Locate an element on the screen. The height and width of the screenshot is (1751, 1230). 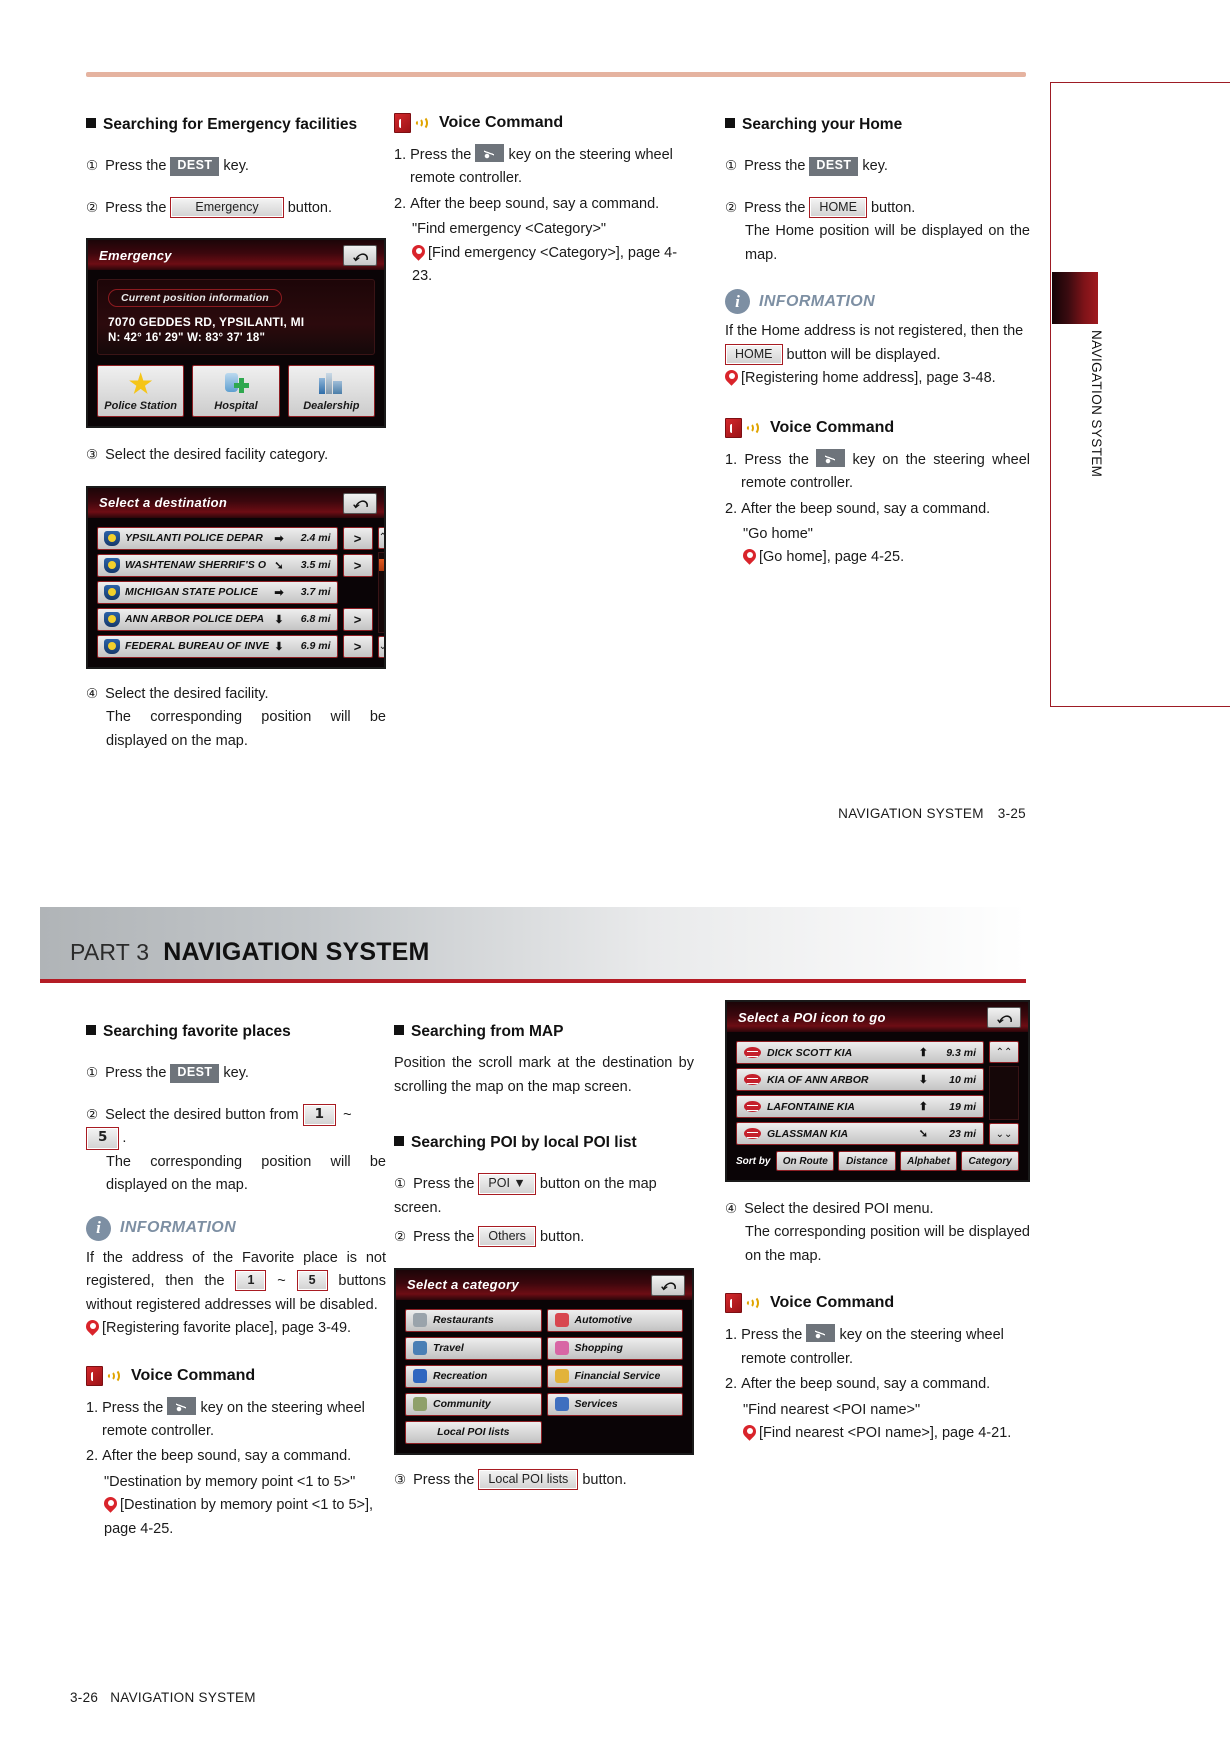
category-services: Services is located at coordinates (614, 1404).